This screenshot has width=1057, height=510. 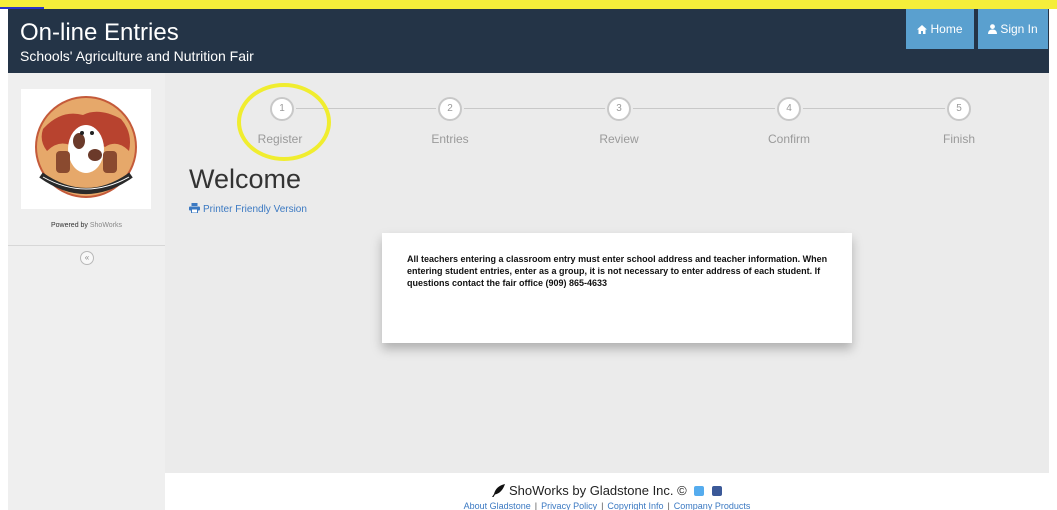 I want to click on wizard-step-4: 4, so click(x=789, y=109).